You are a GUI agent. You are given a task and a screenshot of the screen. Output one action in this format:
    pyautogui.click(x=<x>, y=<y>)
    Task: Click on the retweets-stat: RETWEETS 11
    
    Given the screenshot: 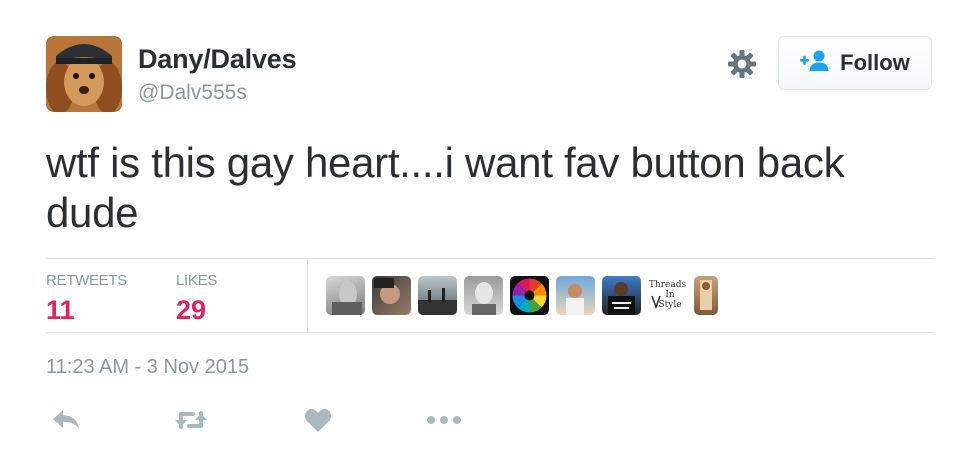 What is the action you would take?
    pyautogui.click(x=86, y=299)
    